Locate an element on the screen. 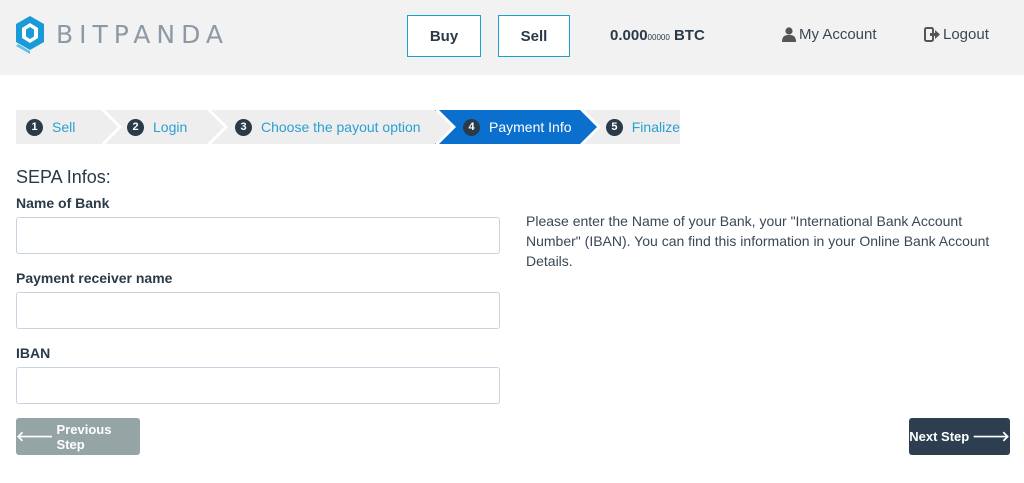 The image size is (1024, 483). step-label: Finalize is located at coordinates (655, 127).